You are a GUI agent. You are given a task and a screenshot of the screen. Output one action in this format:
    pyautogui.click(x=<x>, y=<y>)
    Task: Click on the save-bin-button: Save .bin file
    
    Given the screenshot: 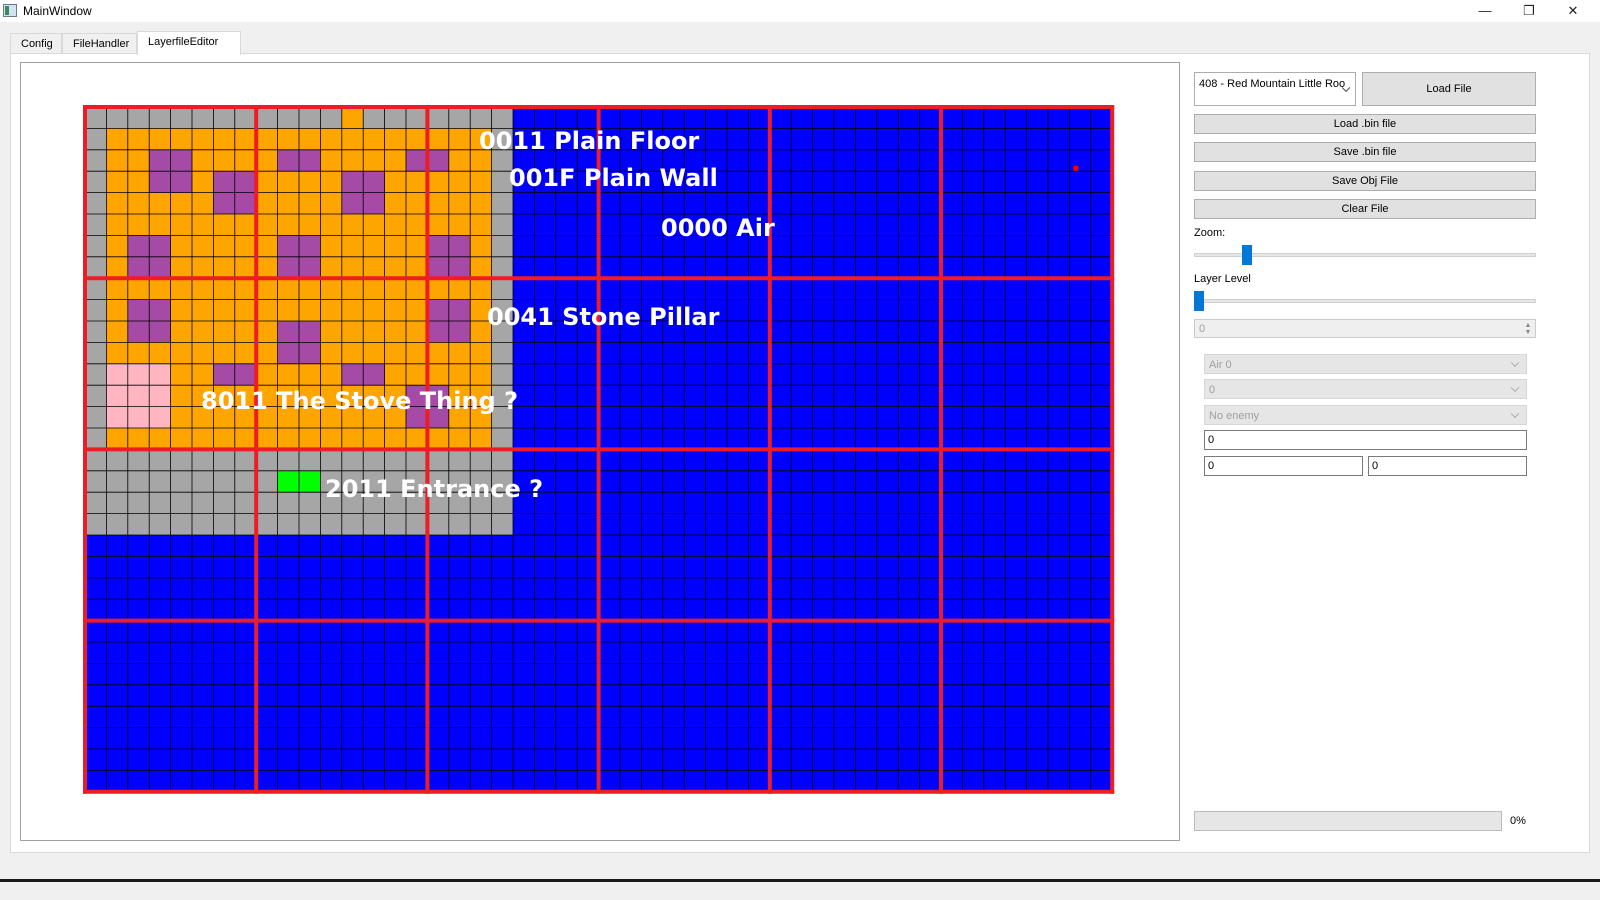 What is the action you would take?
    pyautogui.click(x=1365, y=152)
    